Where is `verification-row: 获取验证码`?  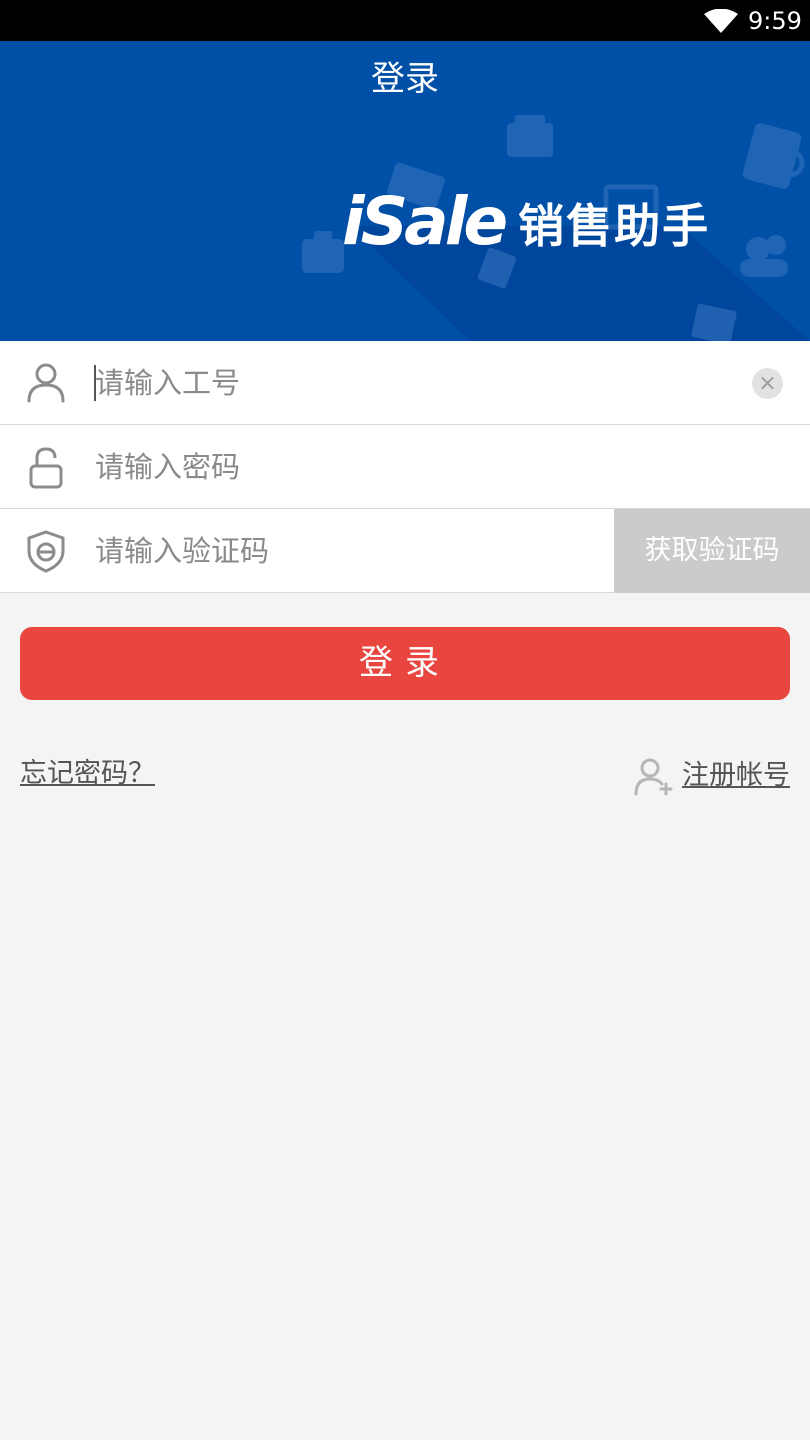 verification-row: 获取验证码 is located at coordinates (405, 551).